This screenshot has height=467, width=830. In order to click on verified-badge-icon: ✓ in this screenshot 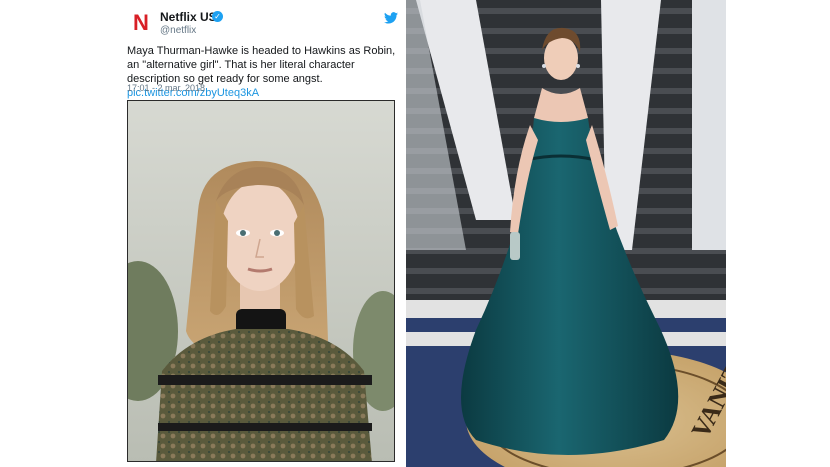, I will do `click(217, 16)`.